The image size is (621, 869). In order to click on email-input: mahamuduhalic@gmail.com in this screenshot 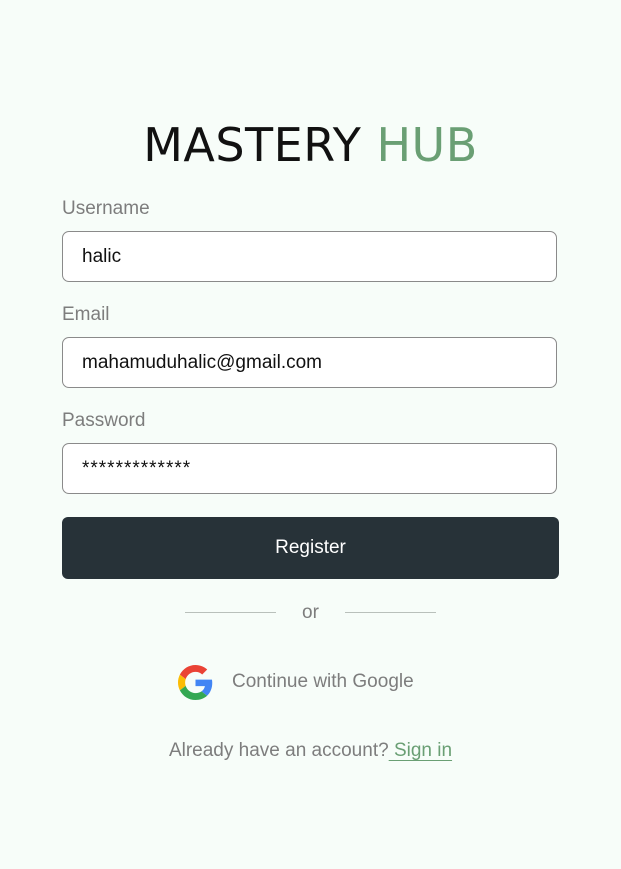, I will do `click(309, 362)`.